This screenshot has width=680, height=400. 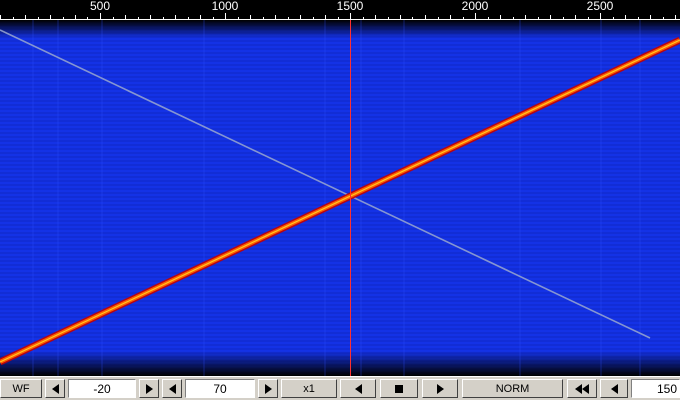 What do you see at coordinates (225, 6) in the screenshot?
I see `ruler-tick-label: 1000` at bounding box center [225, 6].